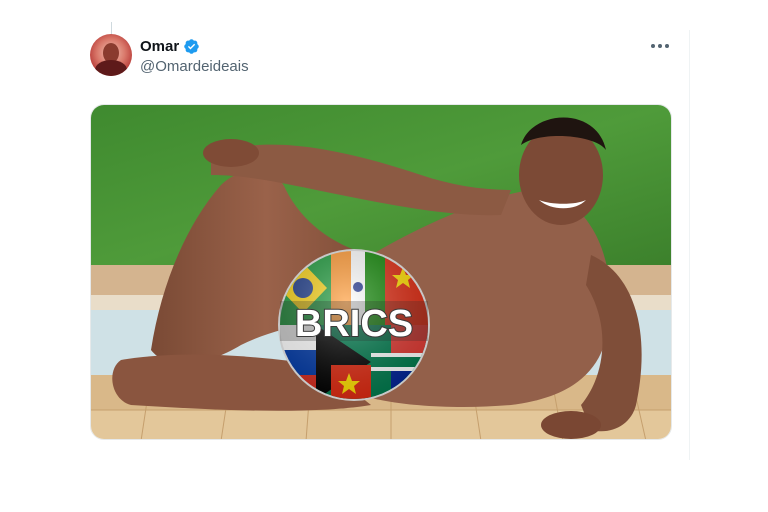 The height and width of the screenshot is (512, 768). What do you see at coordinates (653, 46) in the screenshot?
I see `more-horizontal-icon` at bounding box center [653, 46].